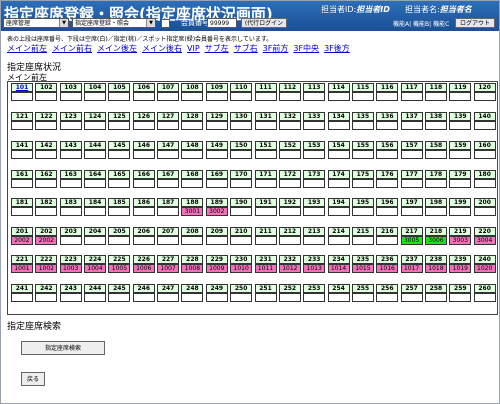  What do you see at coordinates (63, 348) in the screenshot?
I see `seat-search-button: 指定座席検索` at bounding box center [63, 348].